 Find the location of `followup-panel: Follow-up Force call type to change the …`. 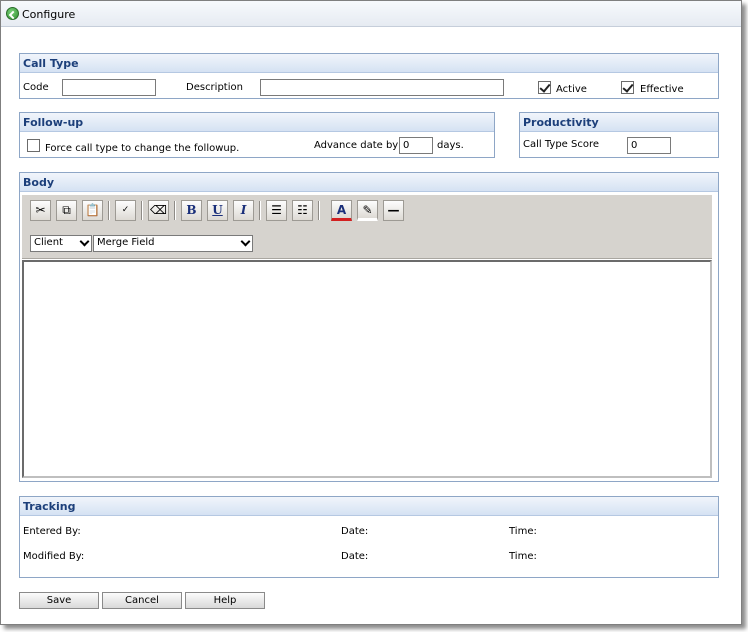

followup-panel: Follow-up Force call type to change the … is located at coordinates (257, 135).